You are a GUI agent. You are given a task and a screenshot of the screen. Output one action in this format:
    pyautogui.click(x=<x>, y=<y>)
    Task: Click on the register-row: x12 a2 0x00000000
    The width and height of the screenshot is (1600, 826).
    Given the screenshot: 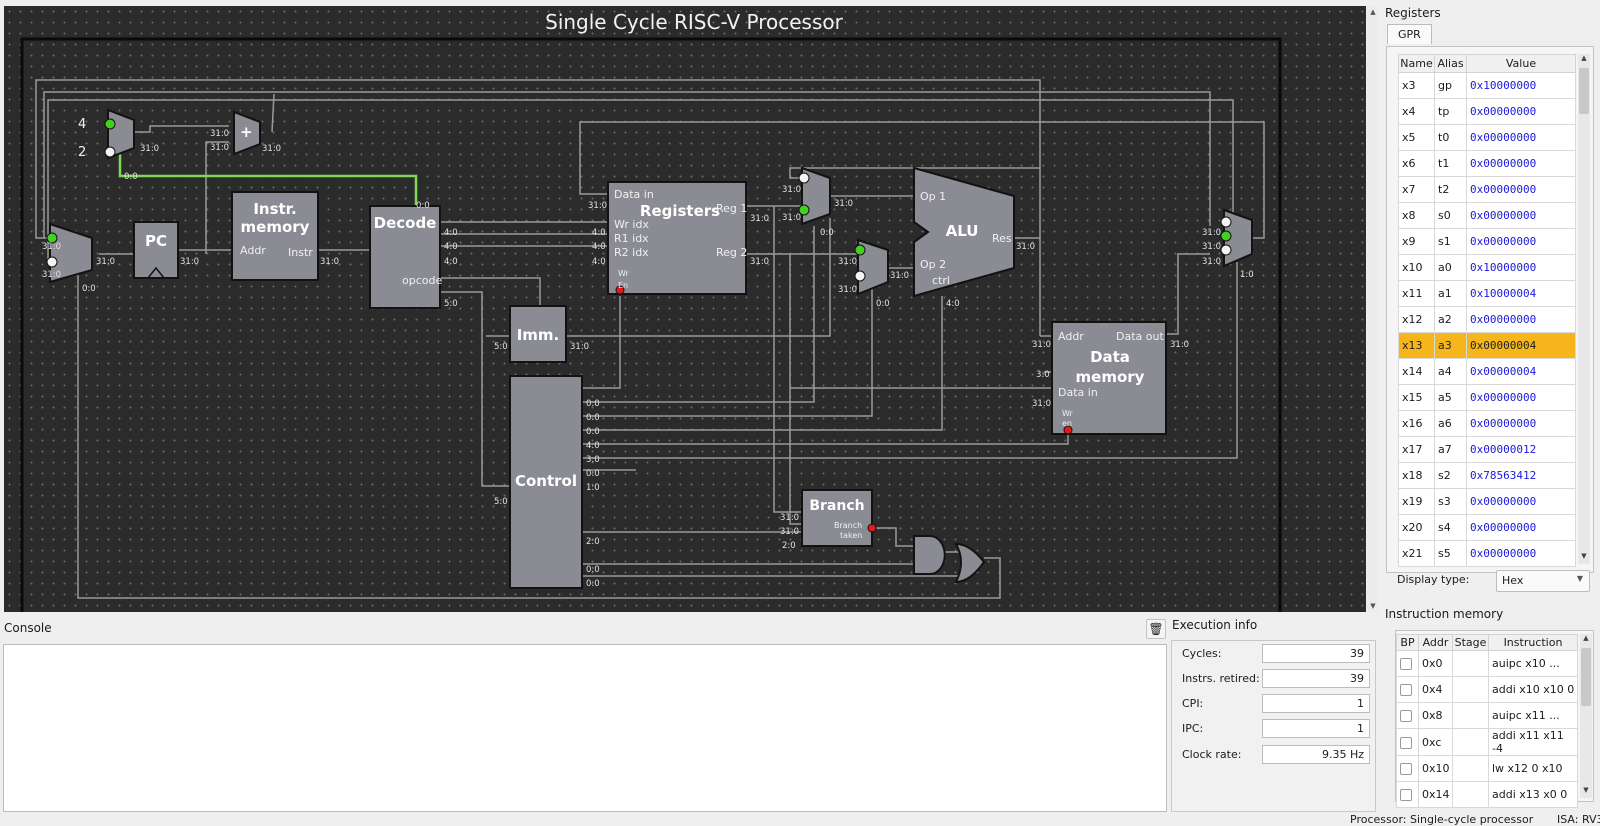 What is the action you would take?
    pyautogui.click(x=1487, y=319)
    